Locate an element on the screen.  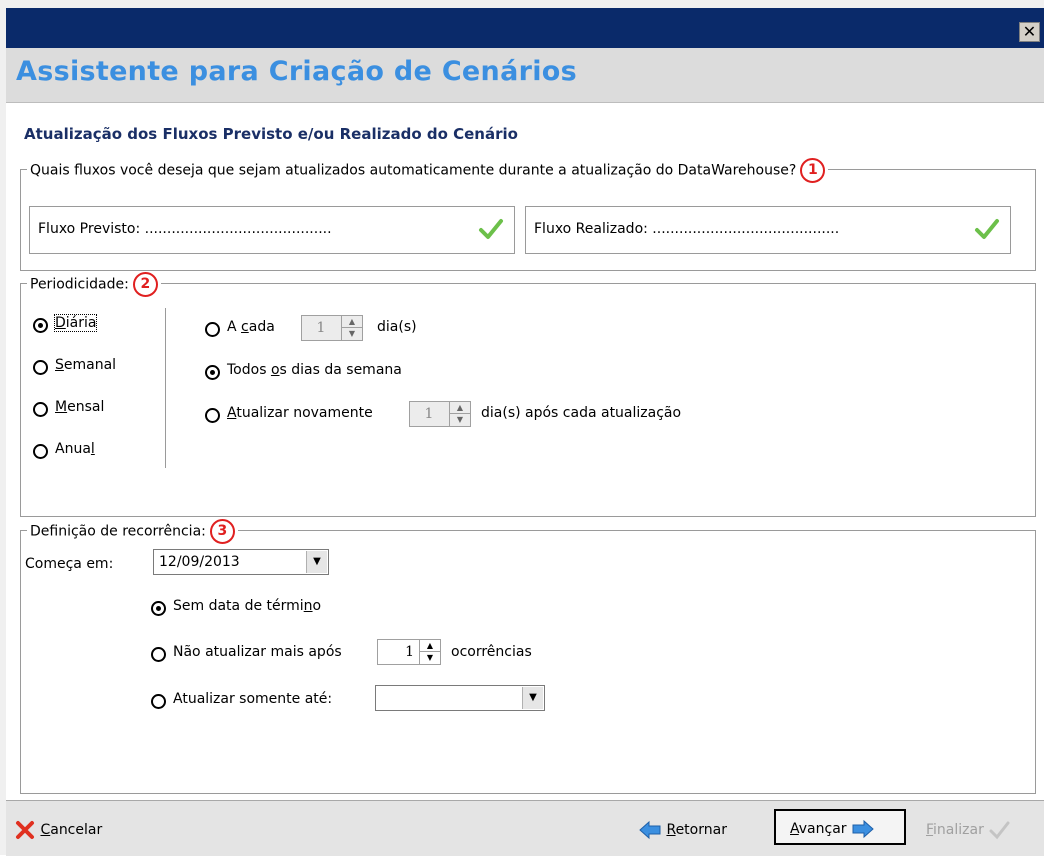
wizard-header: Assistente para Criação de Cenários is located at coordinates (525, 75).